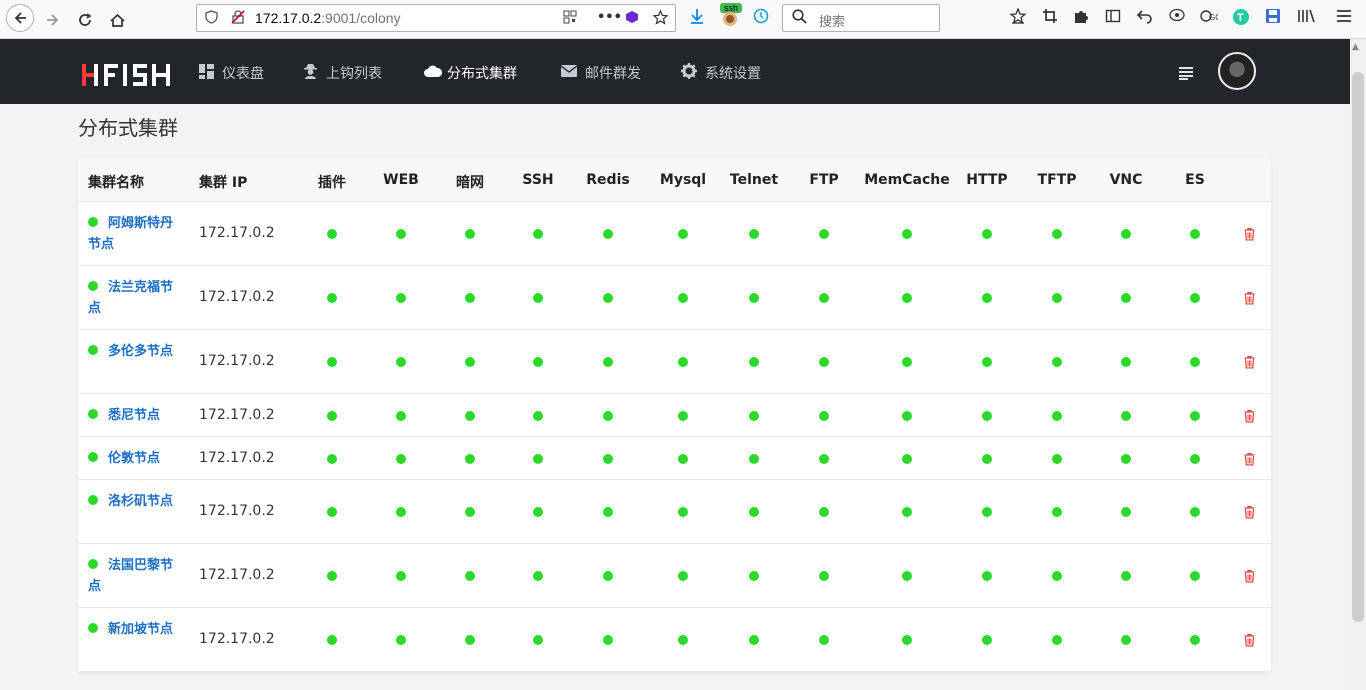 The height and width of the screenshot is (690, 1366). I want to click on back-button, so click(20, 18).